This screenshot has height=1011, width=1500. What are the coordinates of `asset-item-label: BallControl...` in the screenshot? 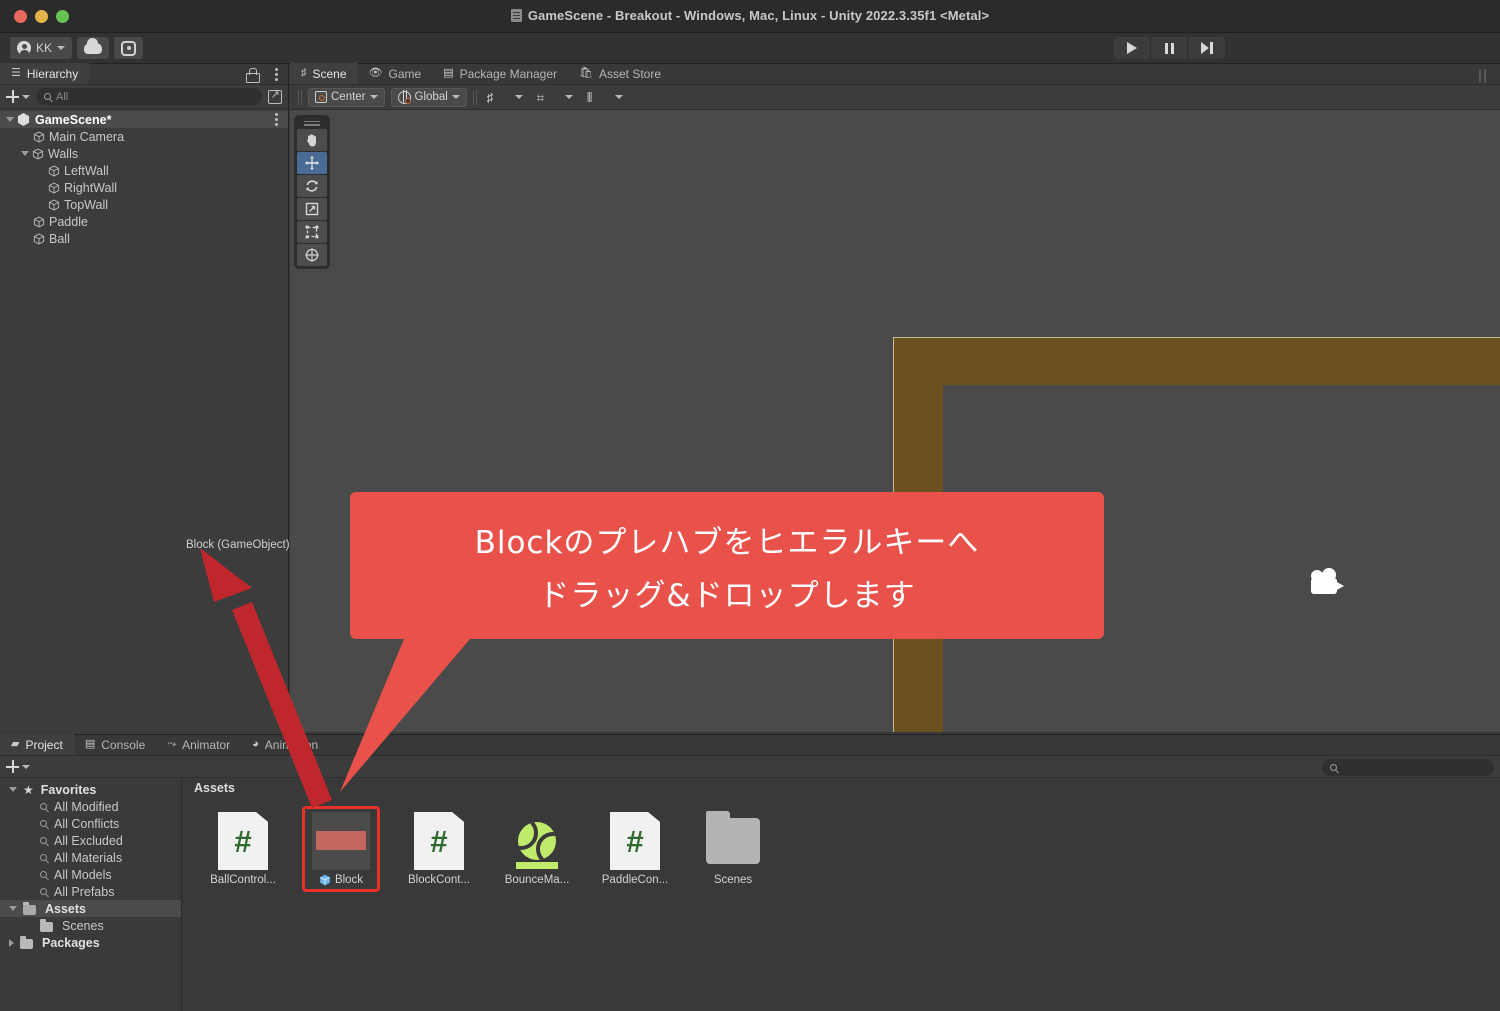 It's located at (243, 880).